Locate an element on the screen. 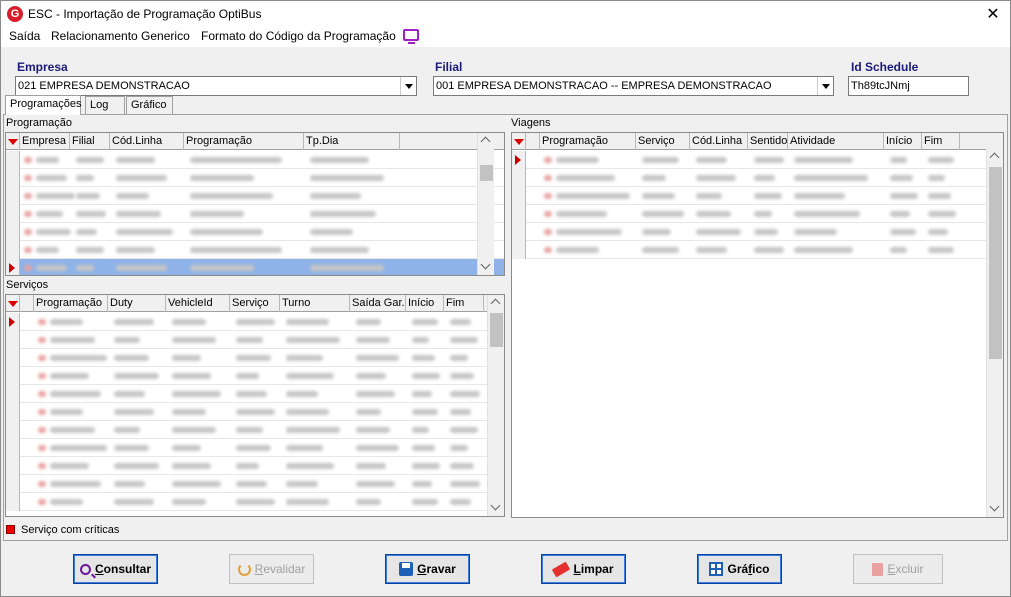  monitor-icon is located at coordinates (411, 36).